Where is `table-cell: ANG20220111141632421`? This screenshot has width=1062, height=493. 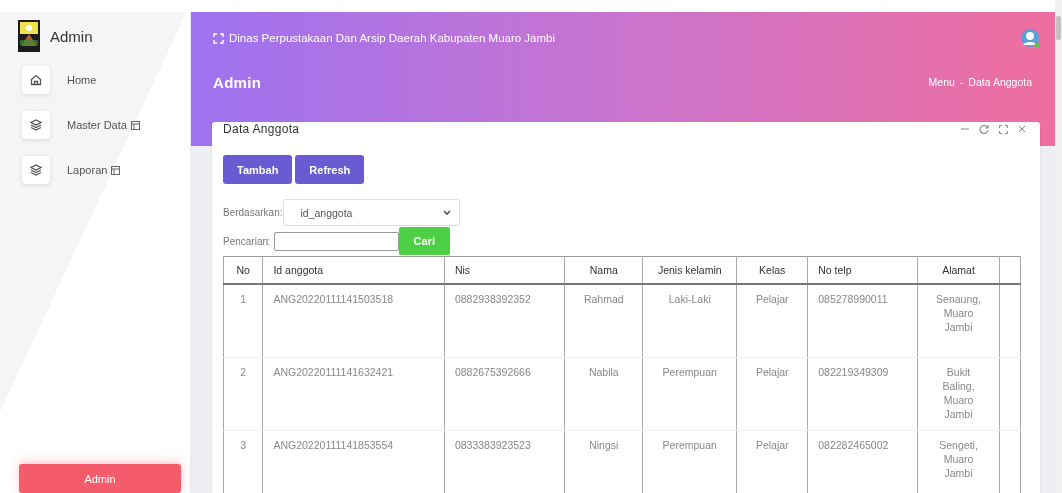
table-cell: ANG20220111141632421 is located at coordinates (353, 394).